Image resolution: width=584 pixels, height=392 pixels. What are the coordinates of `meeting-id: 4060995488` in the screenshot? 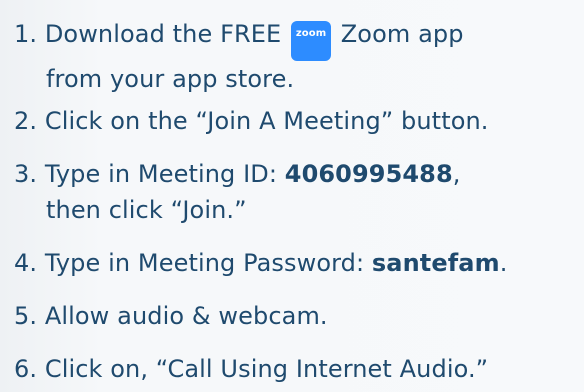 It's located at (368, 174).